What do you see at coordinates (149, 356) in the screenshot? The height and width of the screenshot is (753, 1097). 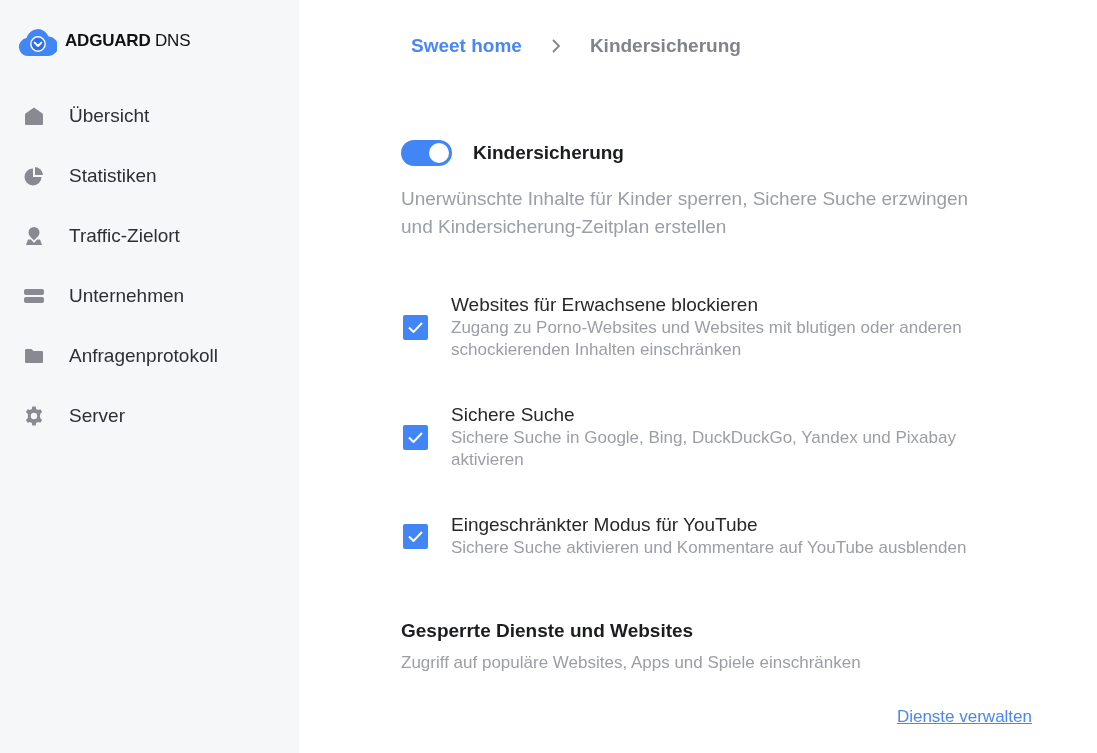 I see `nav-item: Anfragenprotokoll` at bounding box center [149, 356].